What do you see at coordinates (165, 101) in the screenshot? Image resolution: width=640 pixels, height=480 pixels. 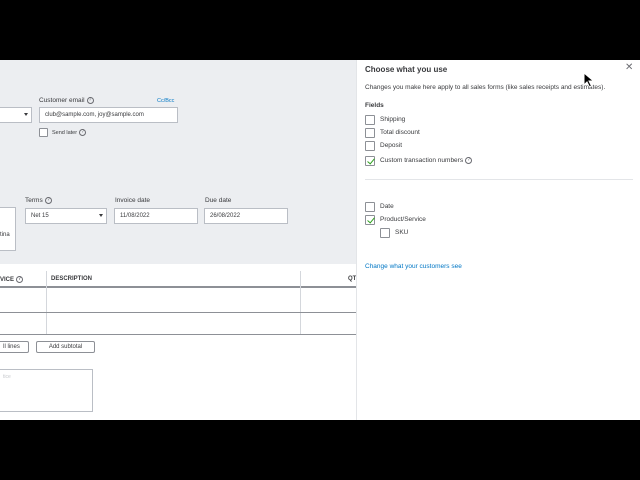 I see `cc-bcc-link: Cc/Bcc` at bounding box center [165, 101].